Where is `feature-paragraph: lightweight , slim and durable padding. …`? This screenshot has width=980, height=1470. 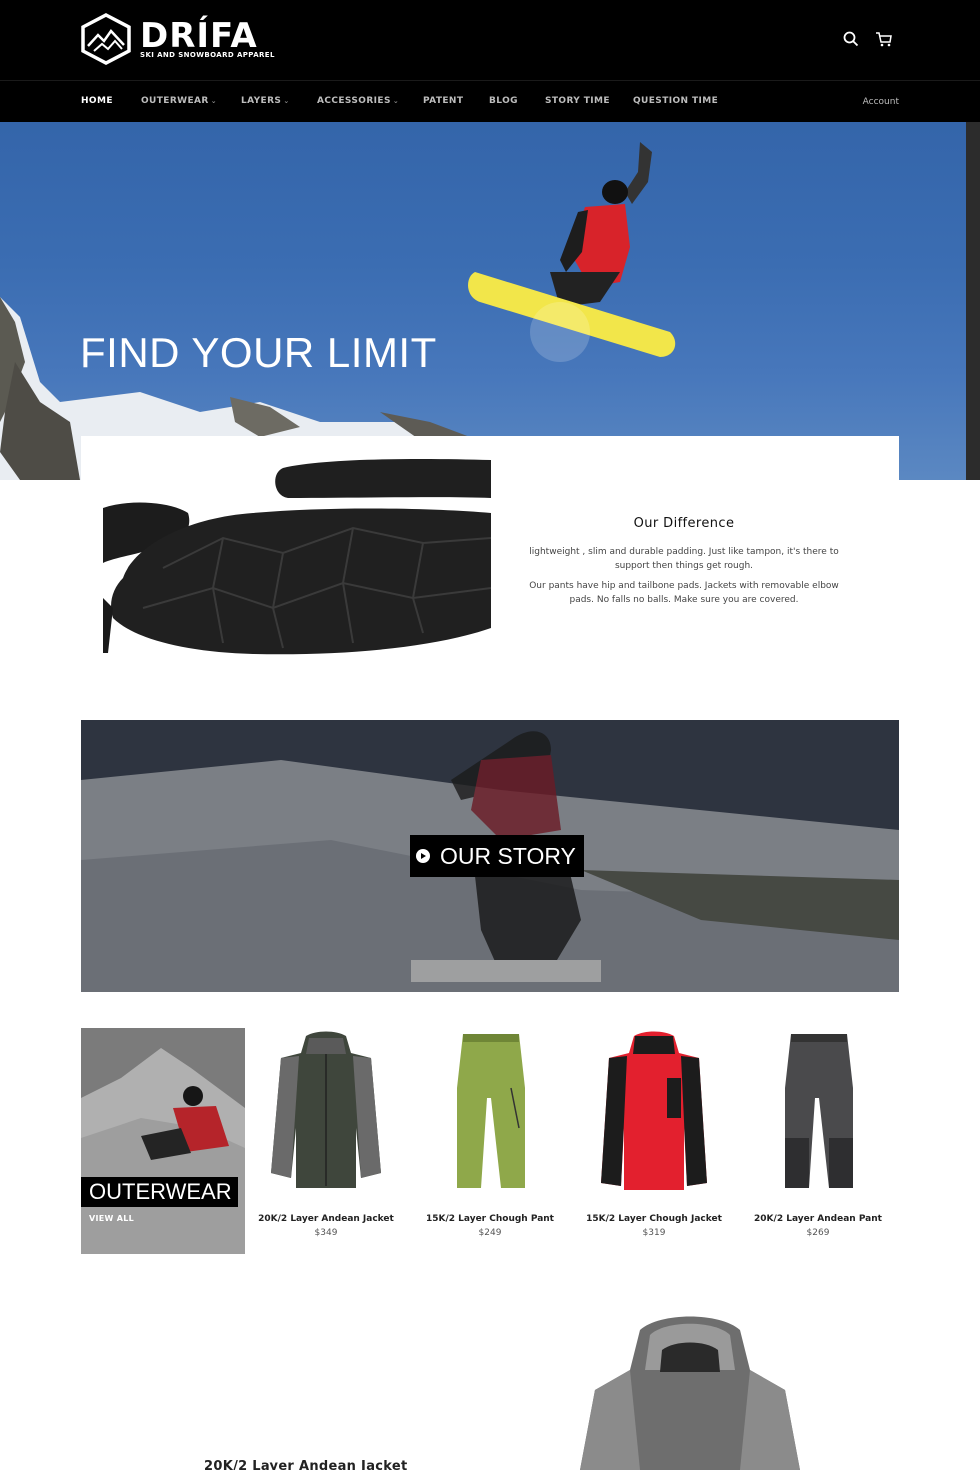 feature-paragraph: lightweight , slim and durable padding. … is located at coordinates (684, 559).